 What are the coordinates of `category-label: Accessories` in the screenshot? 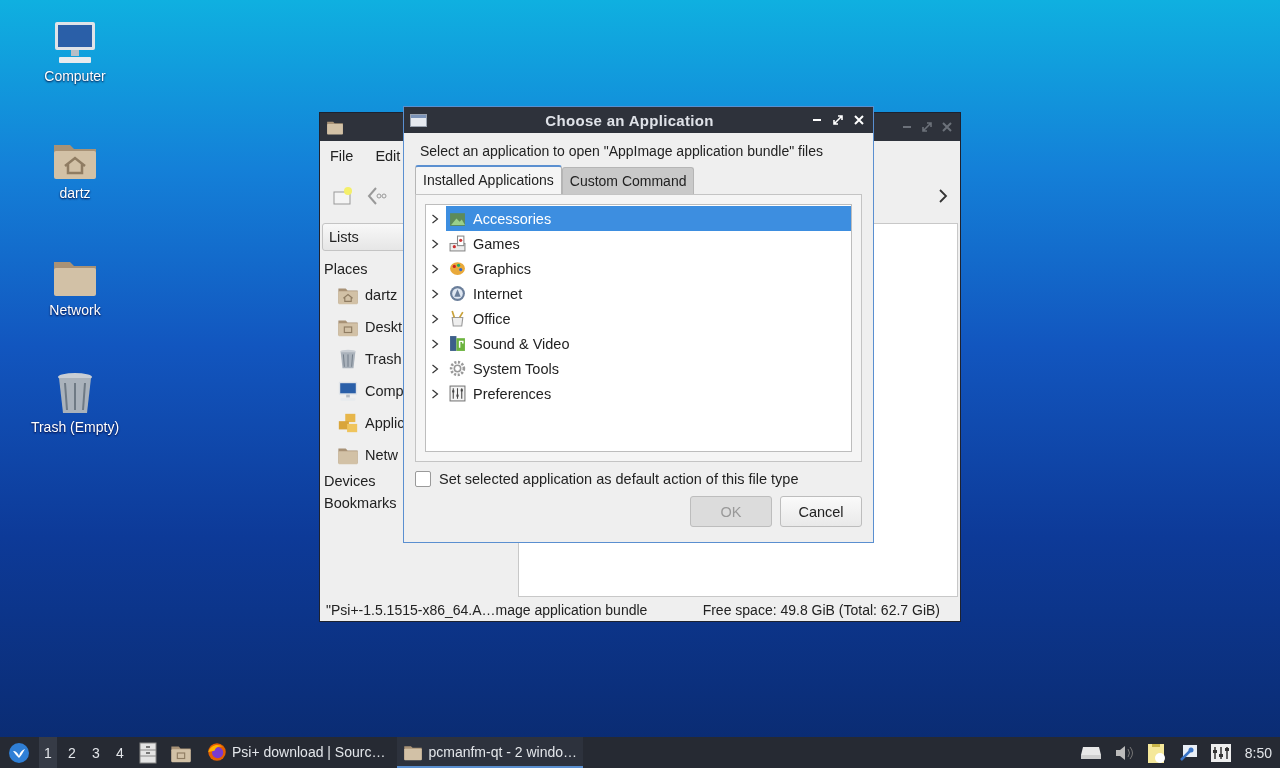 It's located at (512, 218).